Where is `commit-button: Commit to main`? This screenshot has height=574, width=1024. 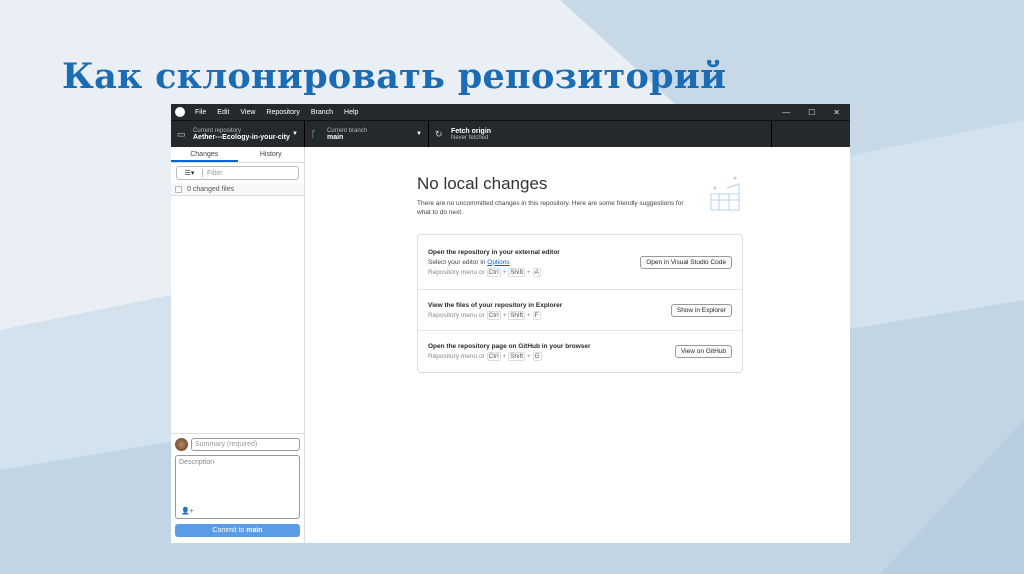 commit-button: Commit to main is located at coordinates (237, 530).